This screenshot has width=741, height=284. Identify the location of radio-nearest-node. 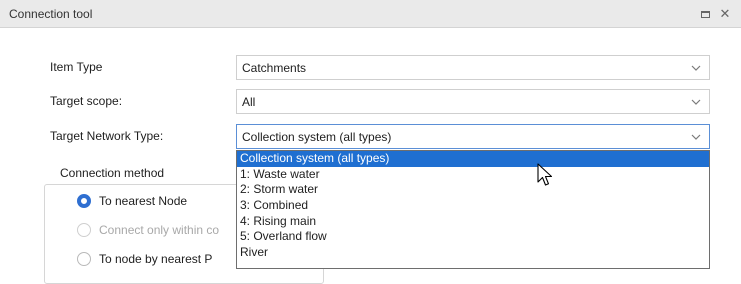
(84, 201).